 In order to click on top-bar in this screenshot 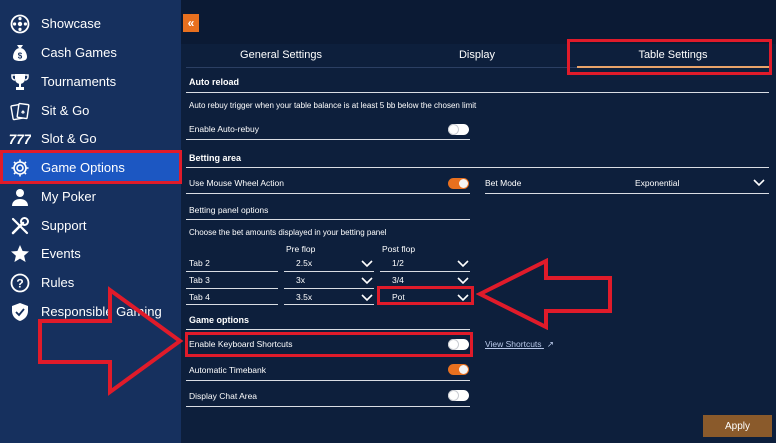, I will do `click(478, 22)`.